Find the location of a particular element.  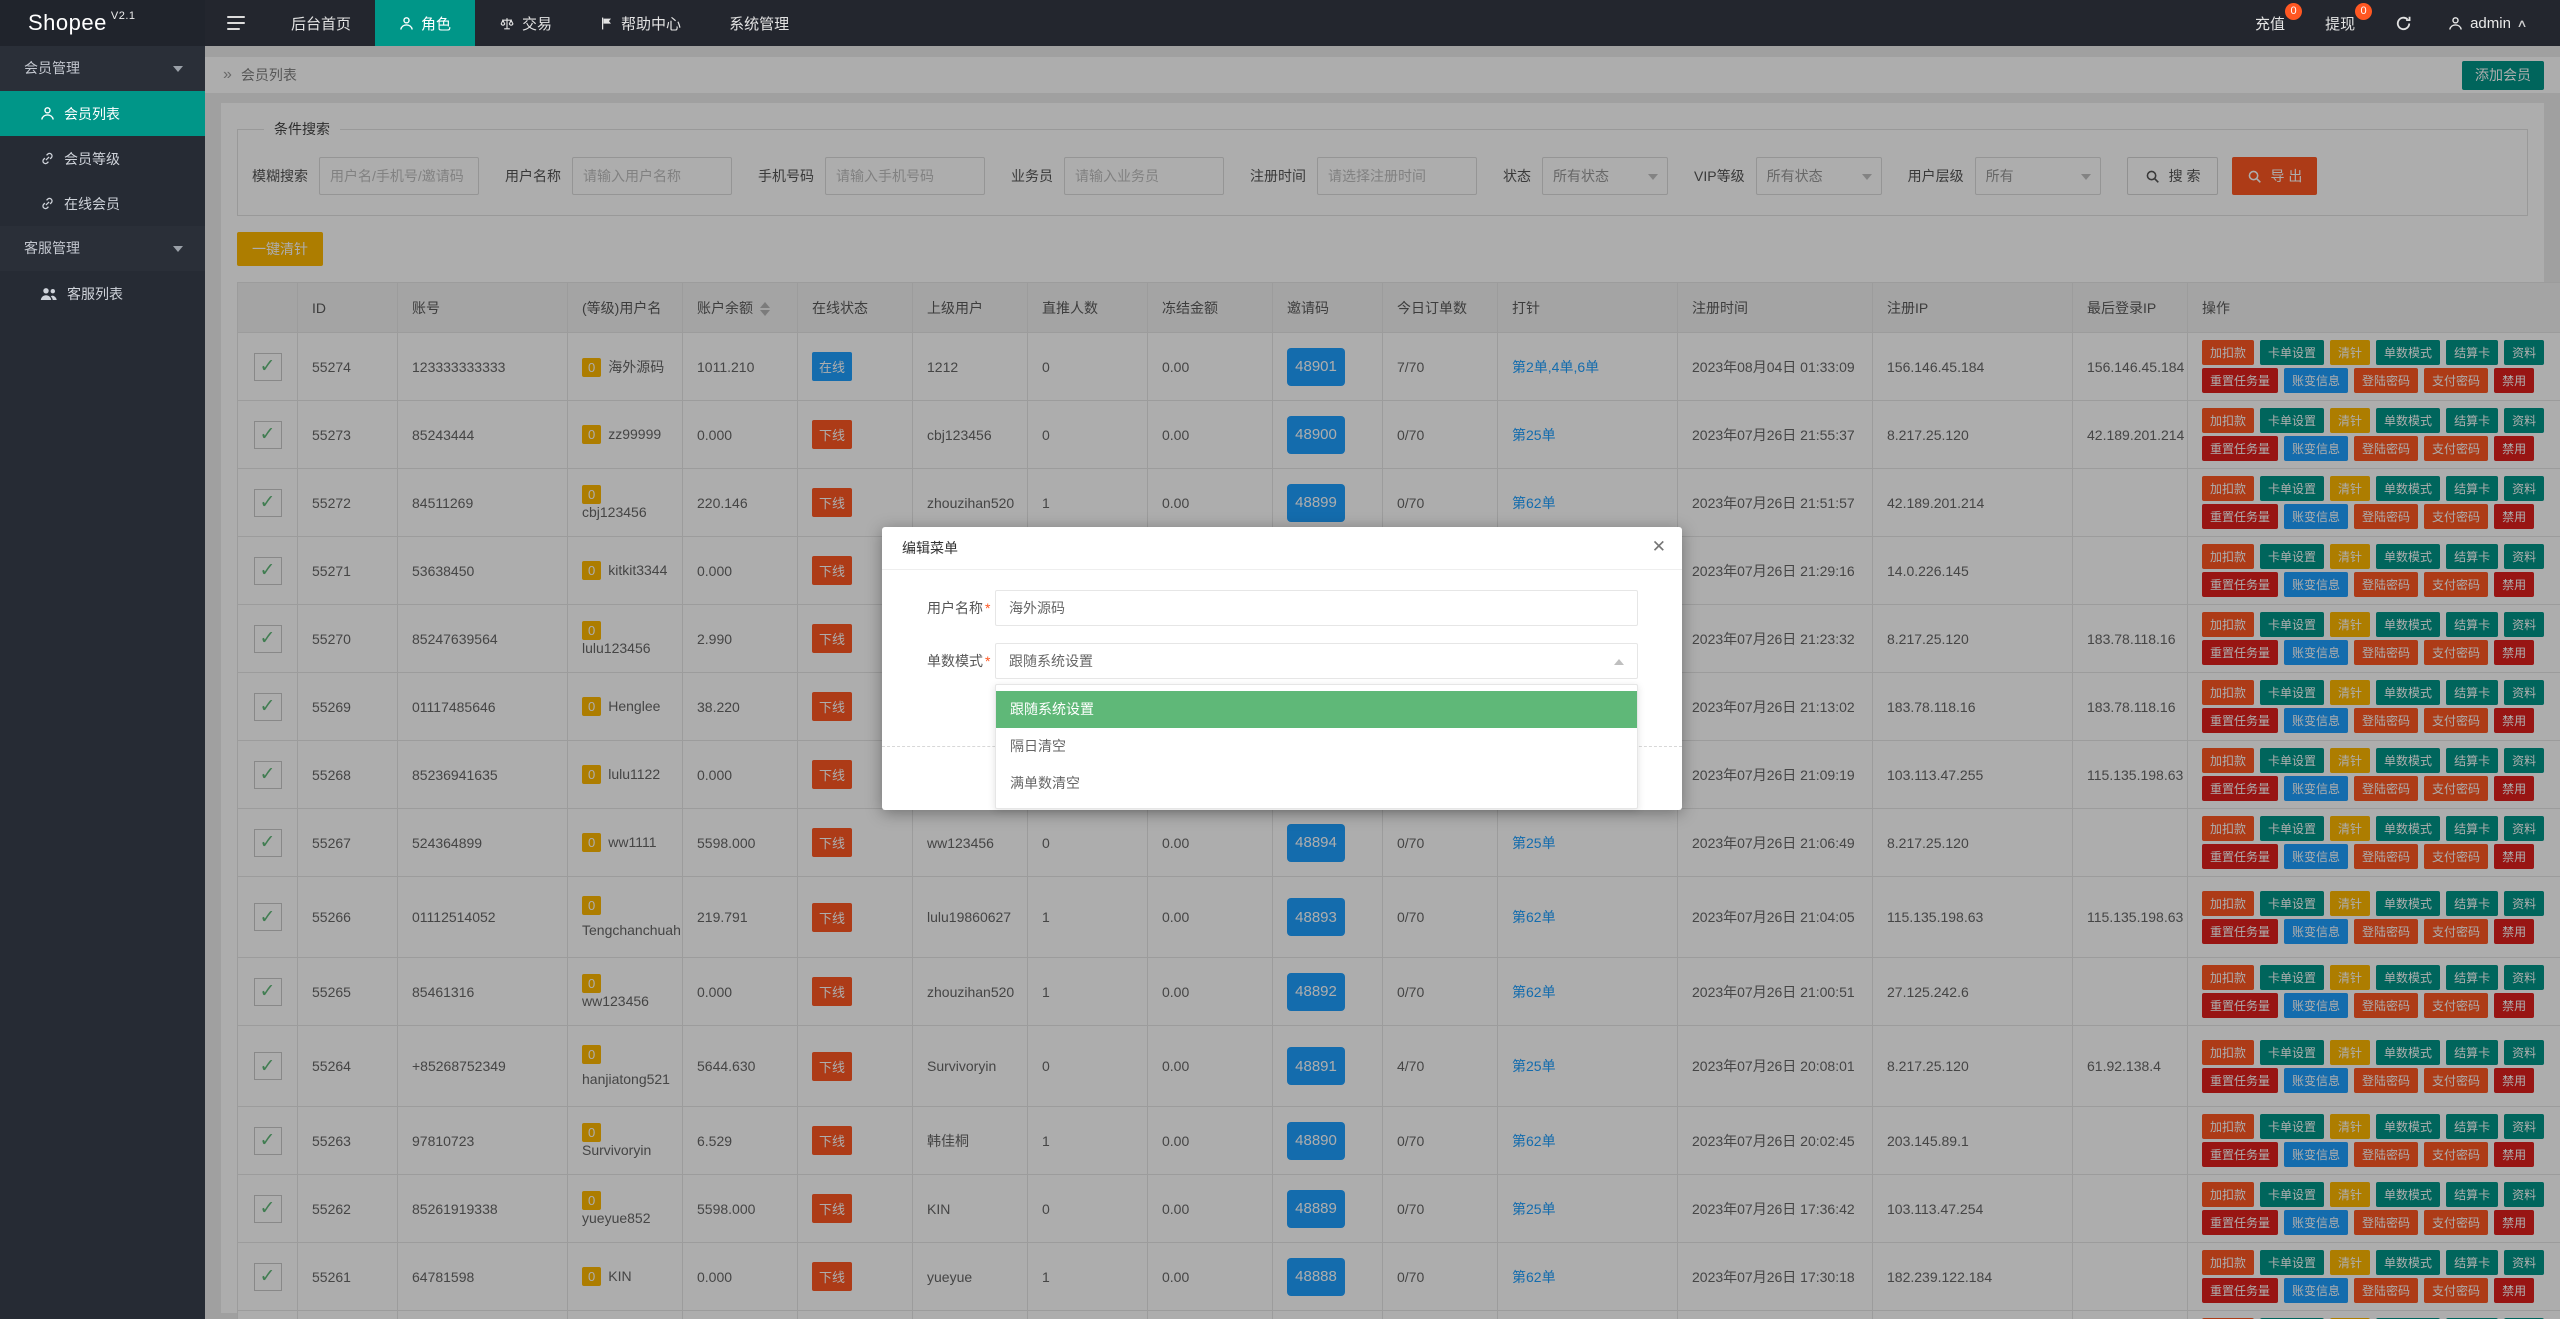

recharge-link: 充值 0 is located at coordinates (2279, 18).